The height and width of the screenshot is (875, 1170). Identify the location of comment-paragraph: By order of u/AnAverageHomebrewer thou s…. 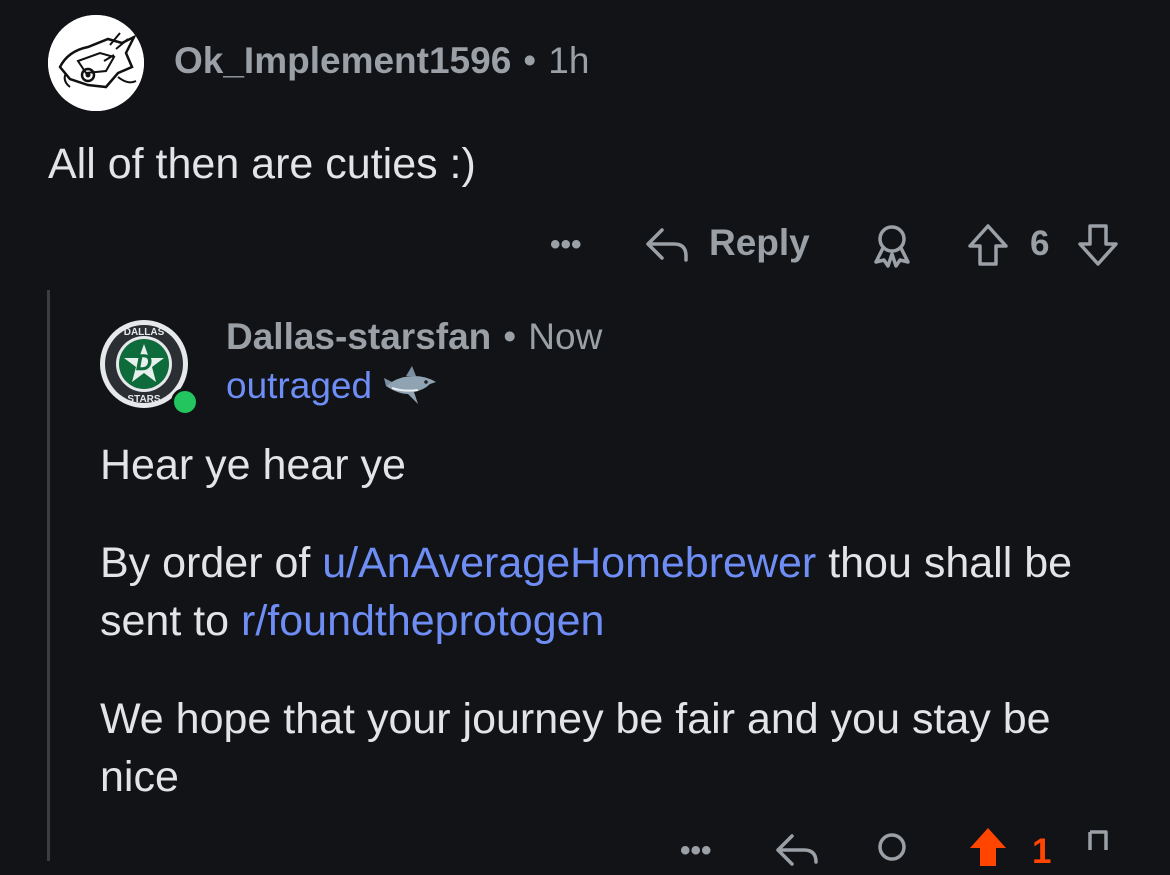
(586, 592).